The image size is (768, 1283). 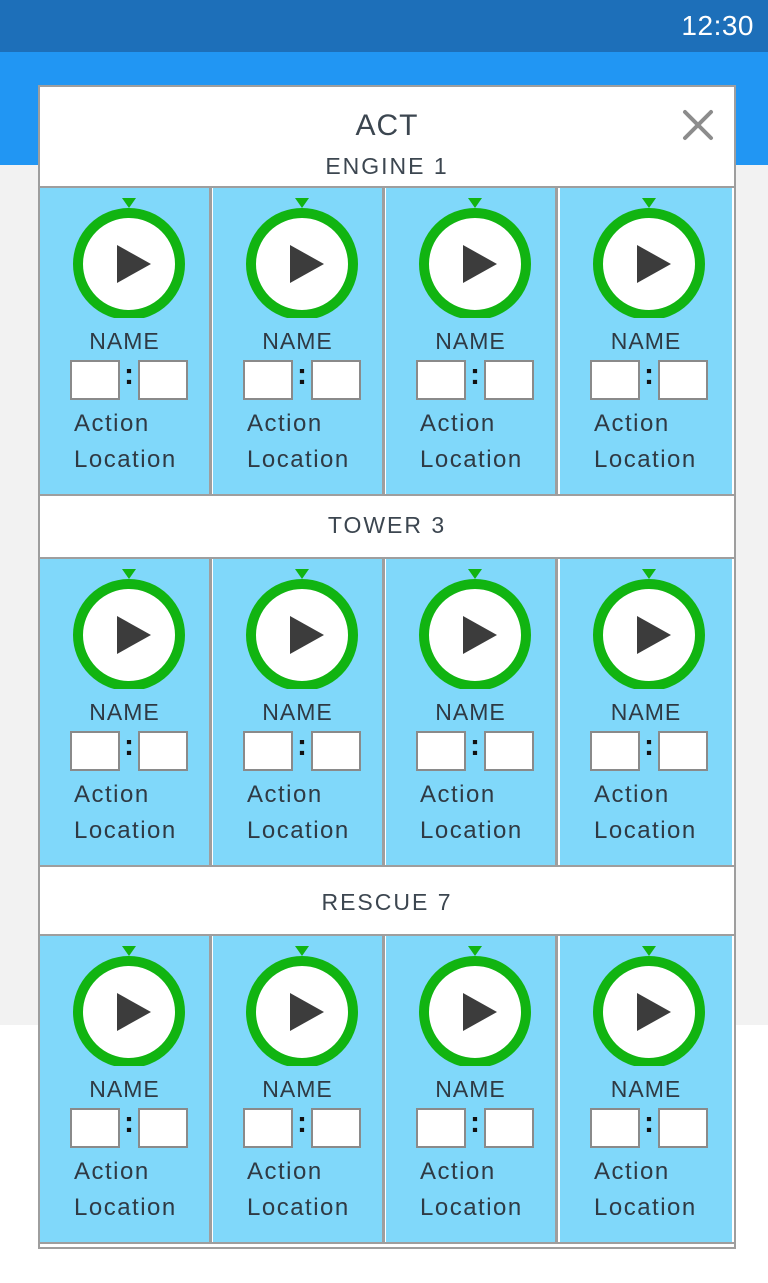 I want to click on close-icon, so click(x=698, y=125).